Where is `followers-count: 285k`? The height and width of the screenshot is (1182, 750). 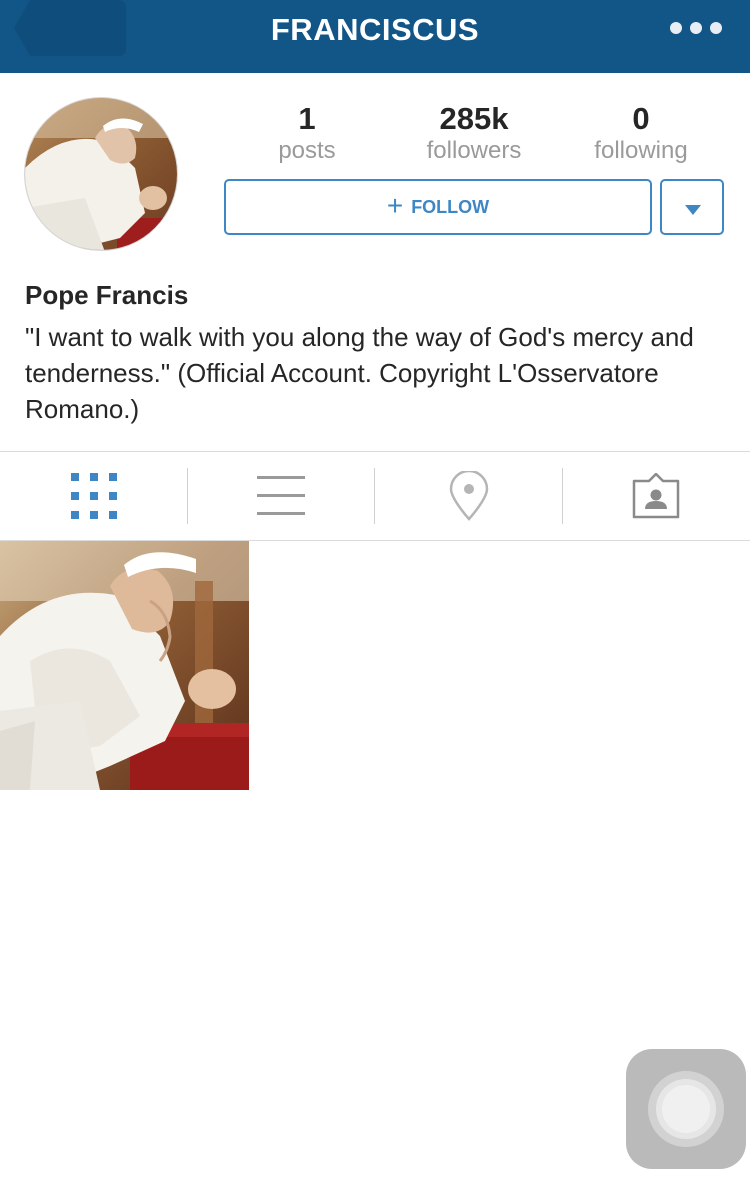
followers-count: 285k is located at coordinates (474, 118).